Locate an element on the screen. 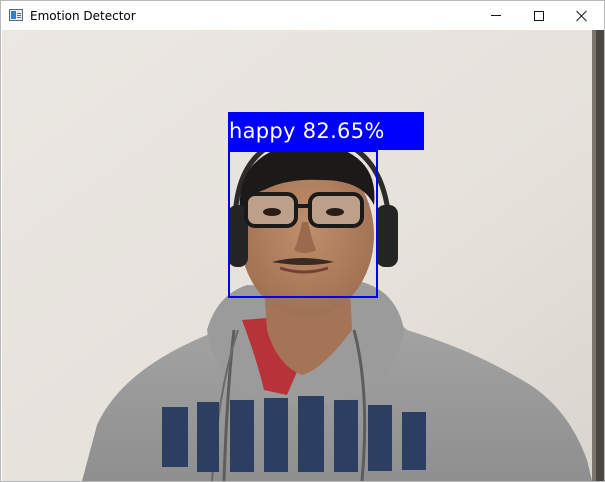 The width and height of the screenshot is (605, 482). maximize-button is located at coordinates (539, 15).